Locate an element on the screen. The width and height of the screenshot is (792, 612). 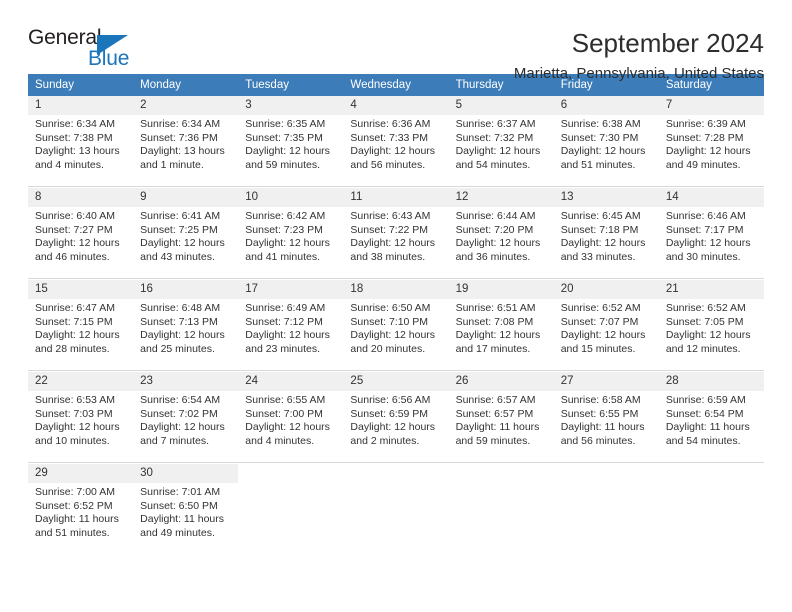
day-number: 8 is located at coordinates (81, 197).